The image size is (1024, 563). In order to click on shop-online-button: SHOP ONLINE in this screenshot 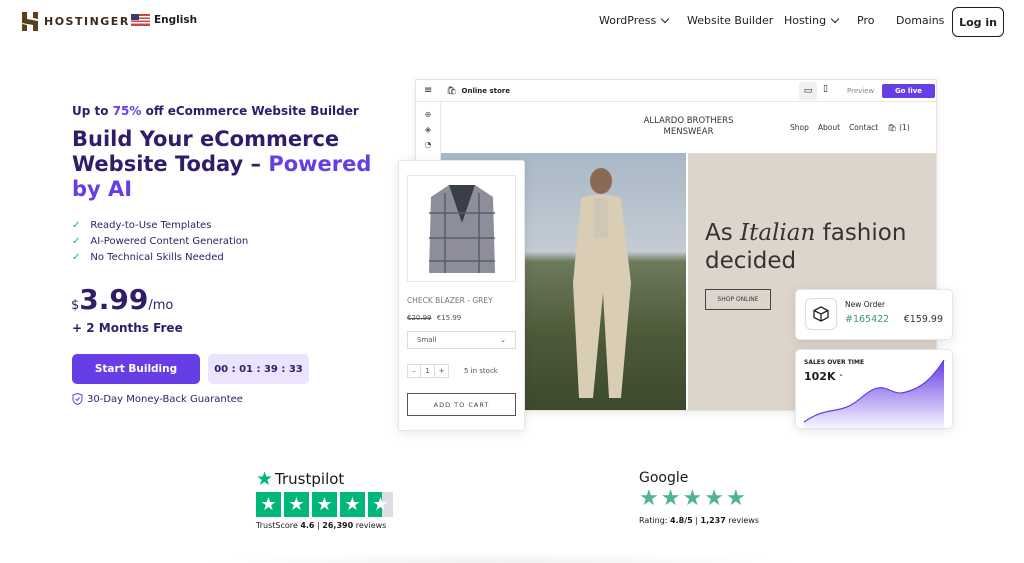, I will do `click(738, 299)`.